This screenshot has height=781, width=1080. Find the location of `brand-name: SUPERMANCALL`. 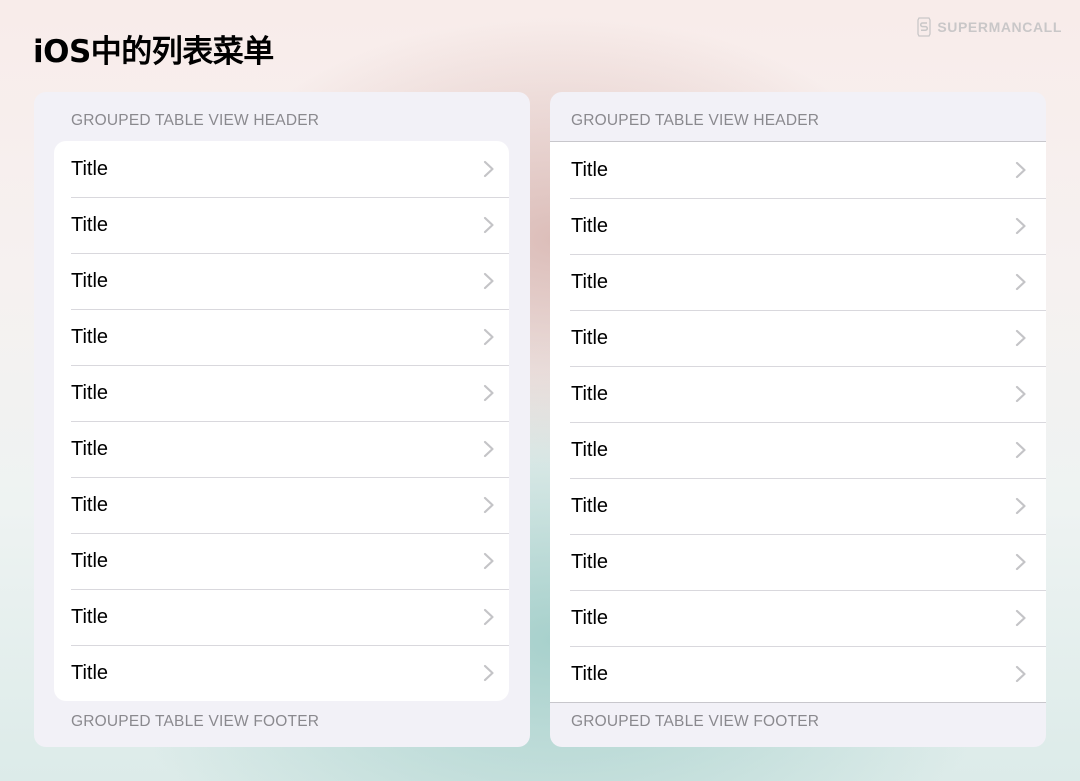

brand-name: SUPERMANCALL is located at coordinates (999, 27).